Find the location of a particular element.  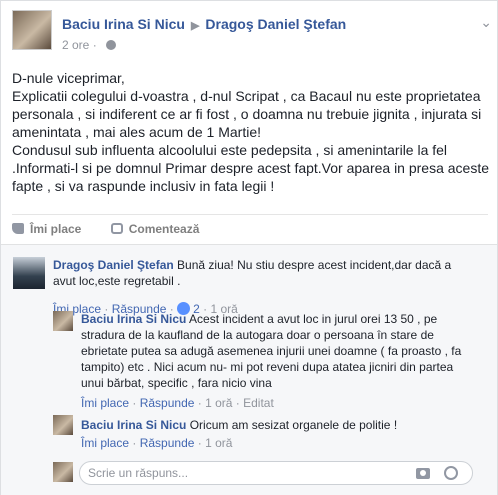

comment-meta: Îmi place · Răspunde · 1 oră · Editat is located at coordinates (177, 403).